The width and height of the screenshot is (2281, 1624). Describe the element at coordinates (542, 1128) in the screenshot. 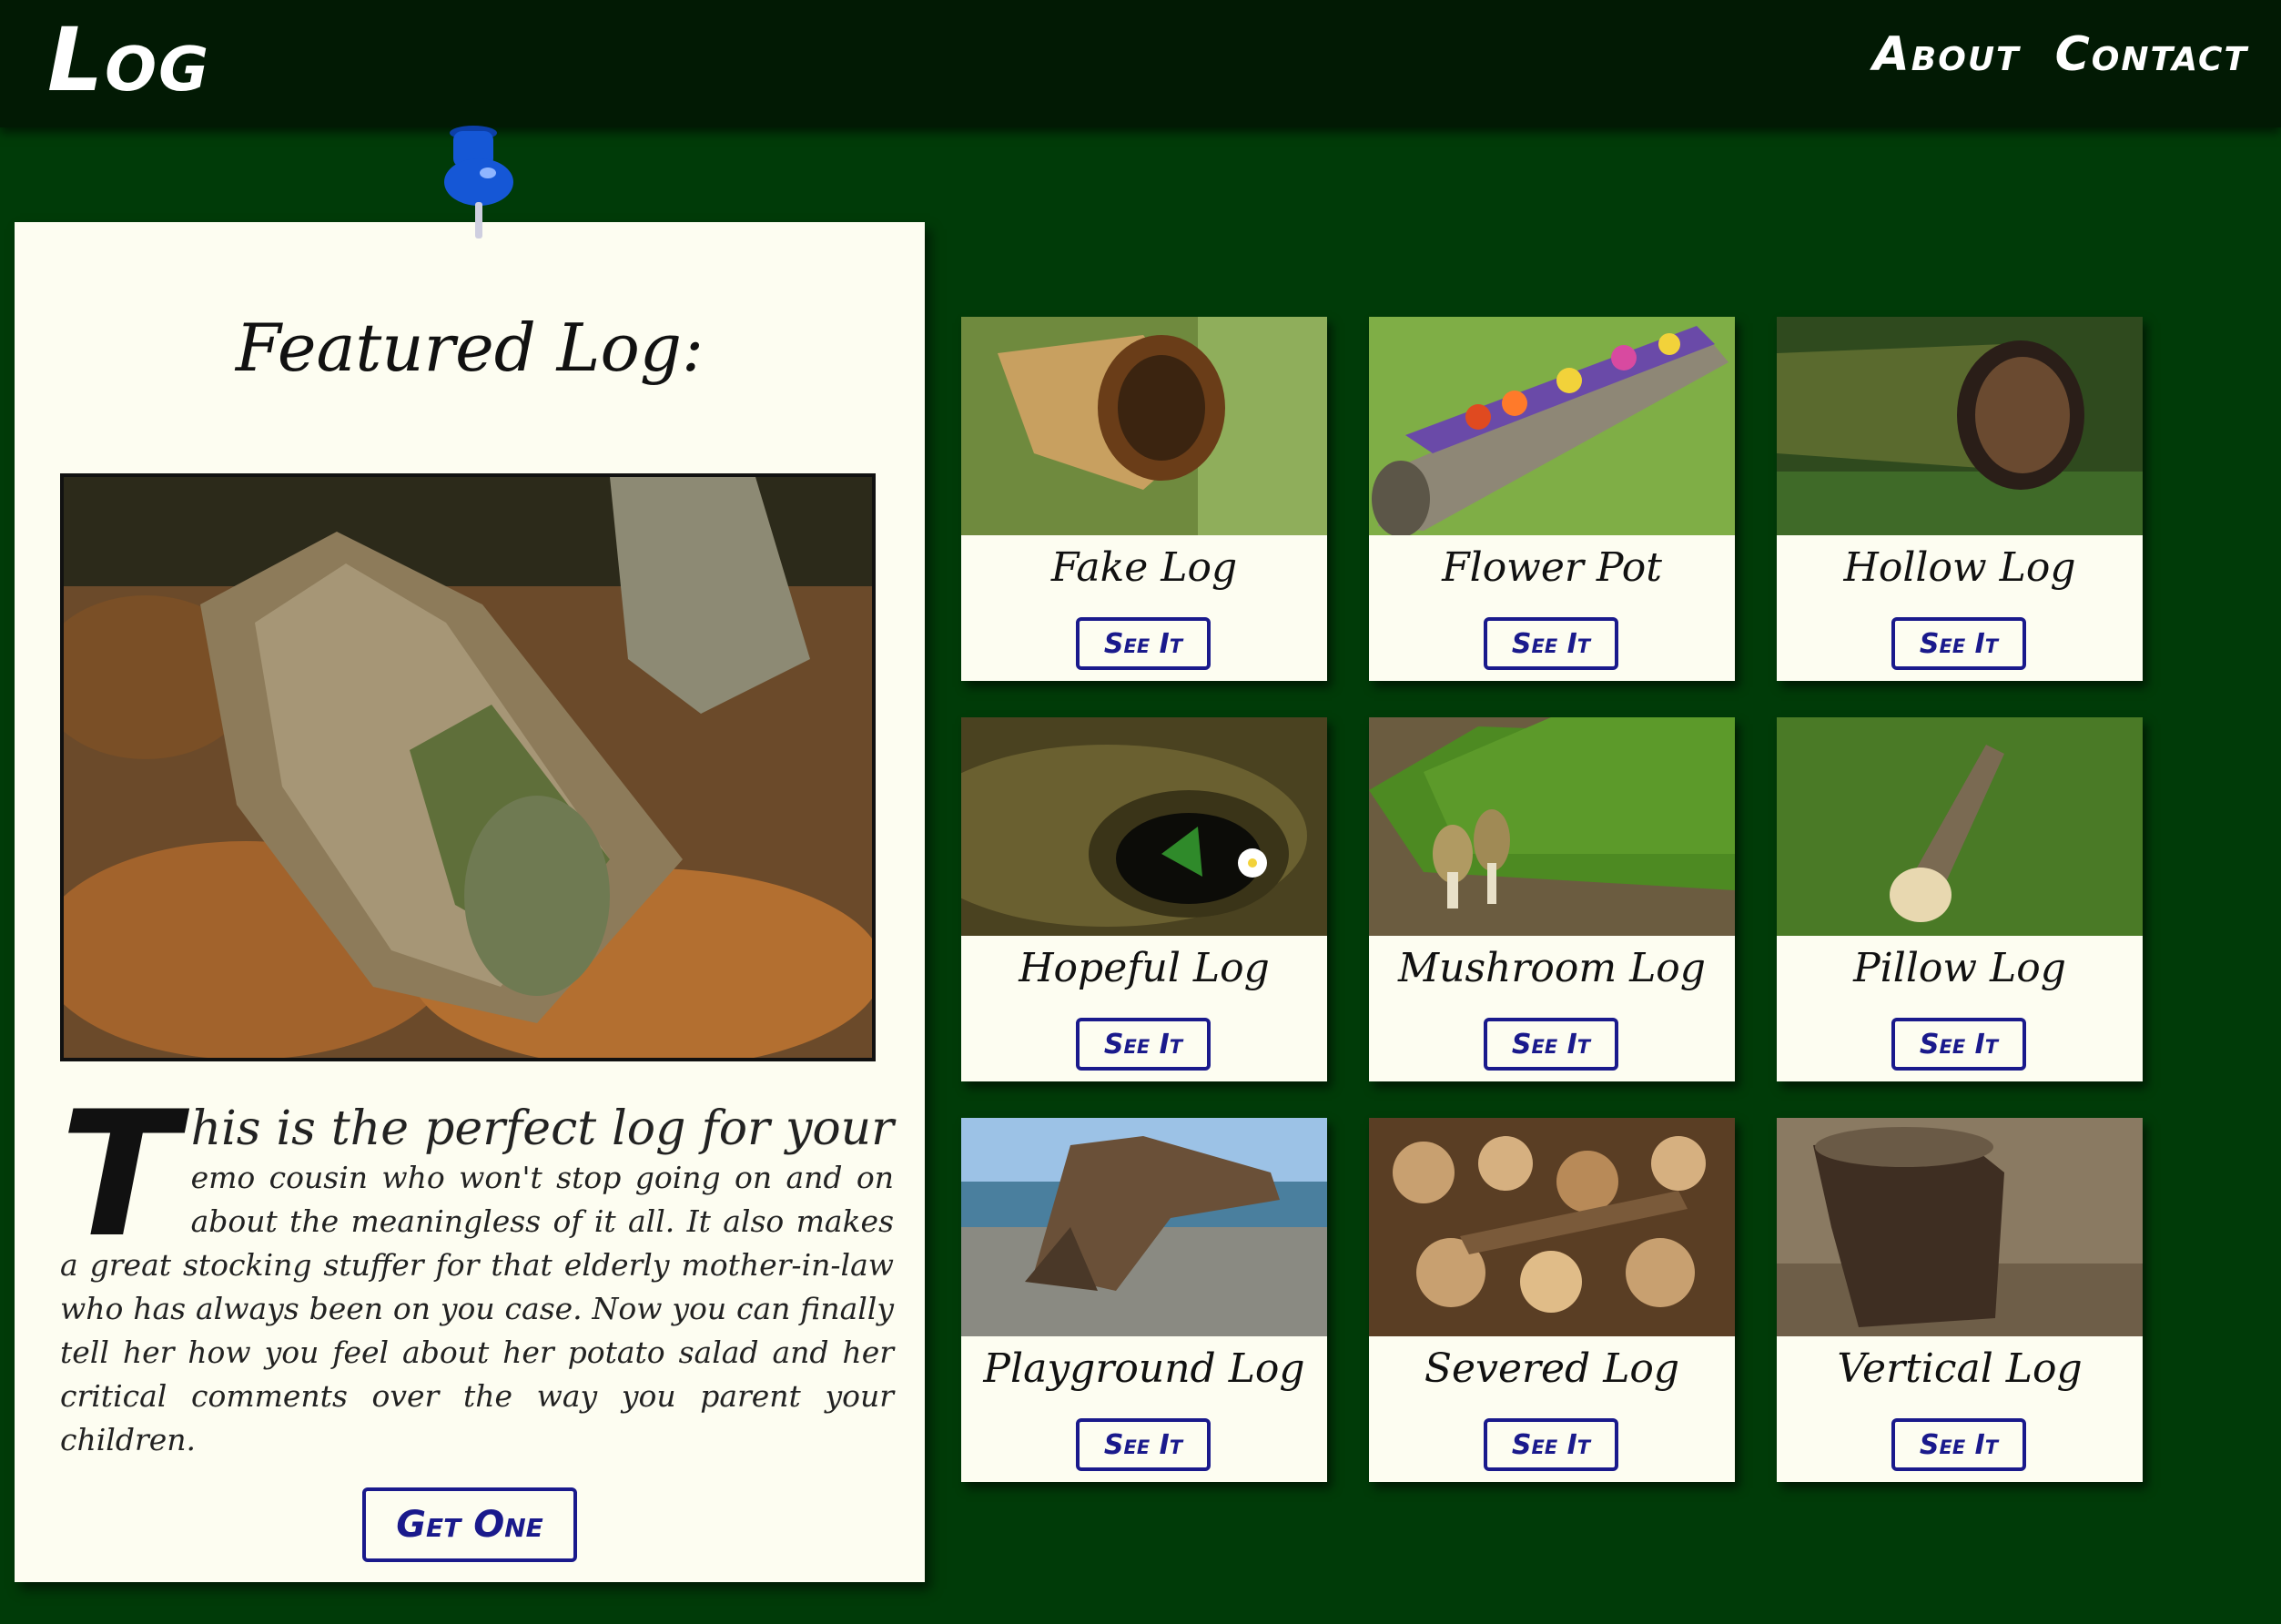

I see `featured-lead: his is the perfect log for your` at that location.